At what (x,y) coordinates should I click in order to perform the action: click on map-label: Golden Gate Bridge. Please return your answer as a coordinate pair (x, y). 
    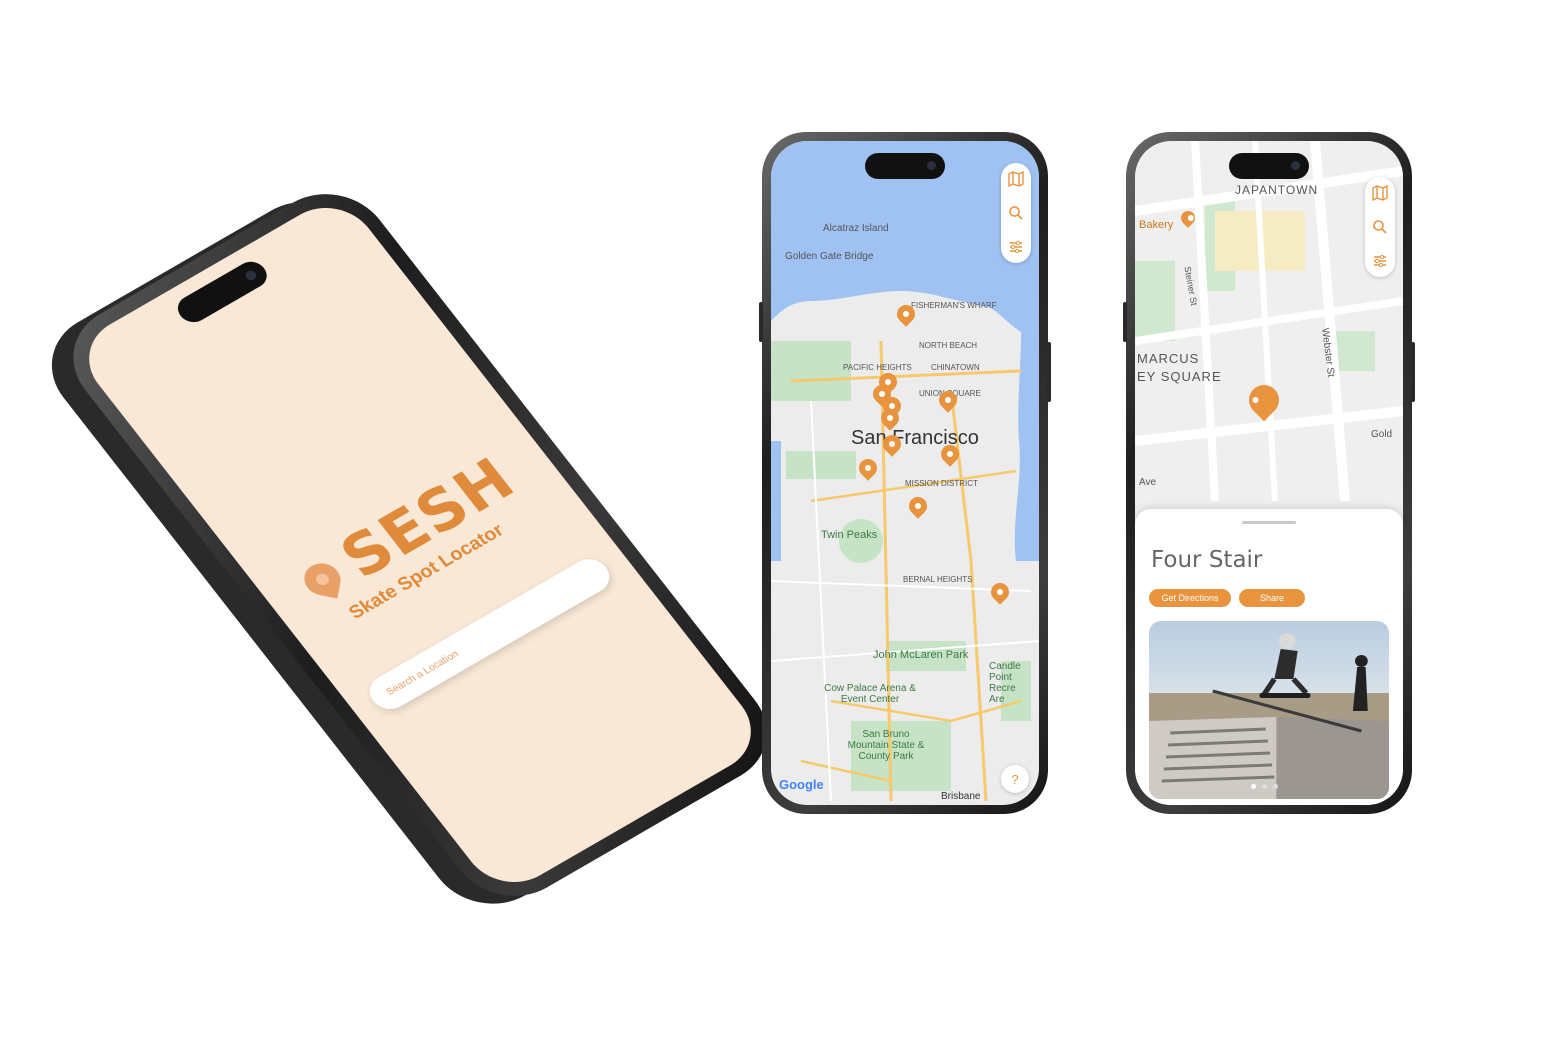
    Looking at the image, I should click on (829, 256).